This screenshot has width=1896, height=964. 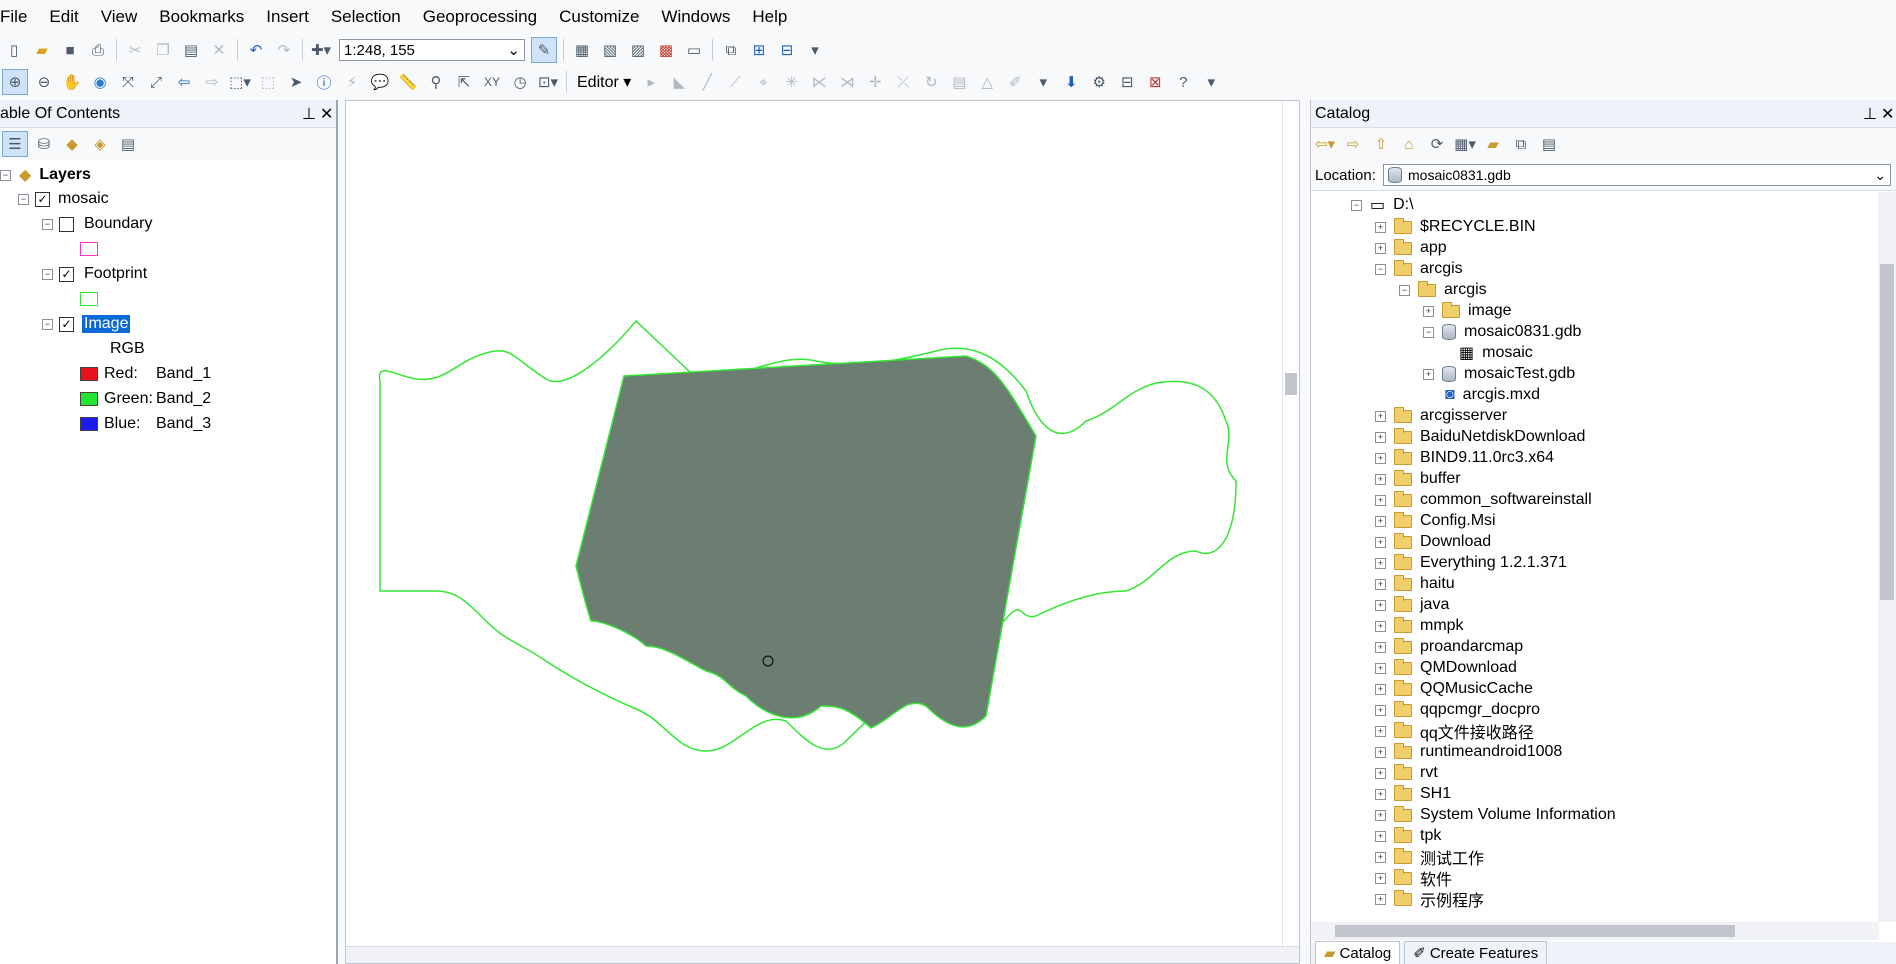 I want to click on arctoolbox-icon: ▩, so click(x=666, y=50).